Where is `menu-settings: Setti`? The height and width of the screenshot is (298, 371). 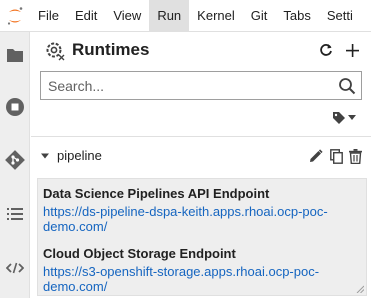
menu-settings: Setti is located at coordinates (340, 16).